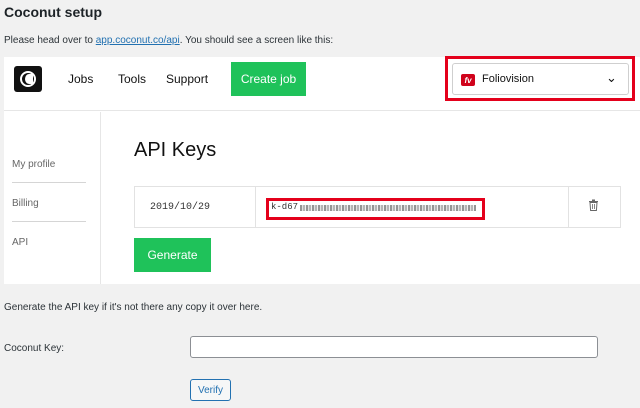  I want to click on foliovision-logo-icon: fv, so click(468, 80).